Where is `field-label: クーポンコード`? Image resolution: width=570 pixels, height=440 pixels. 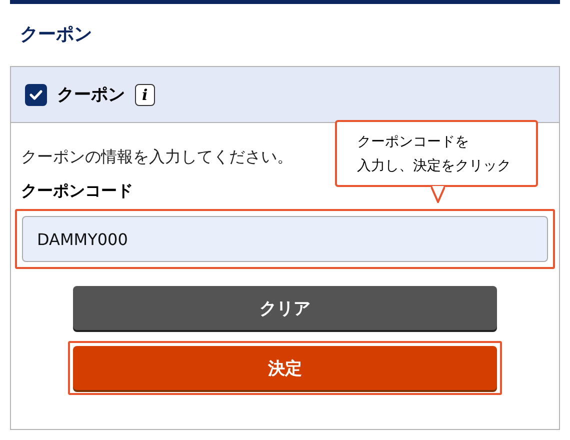 field-label: クーポンコード is located at coordinates (77, 191).